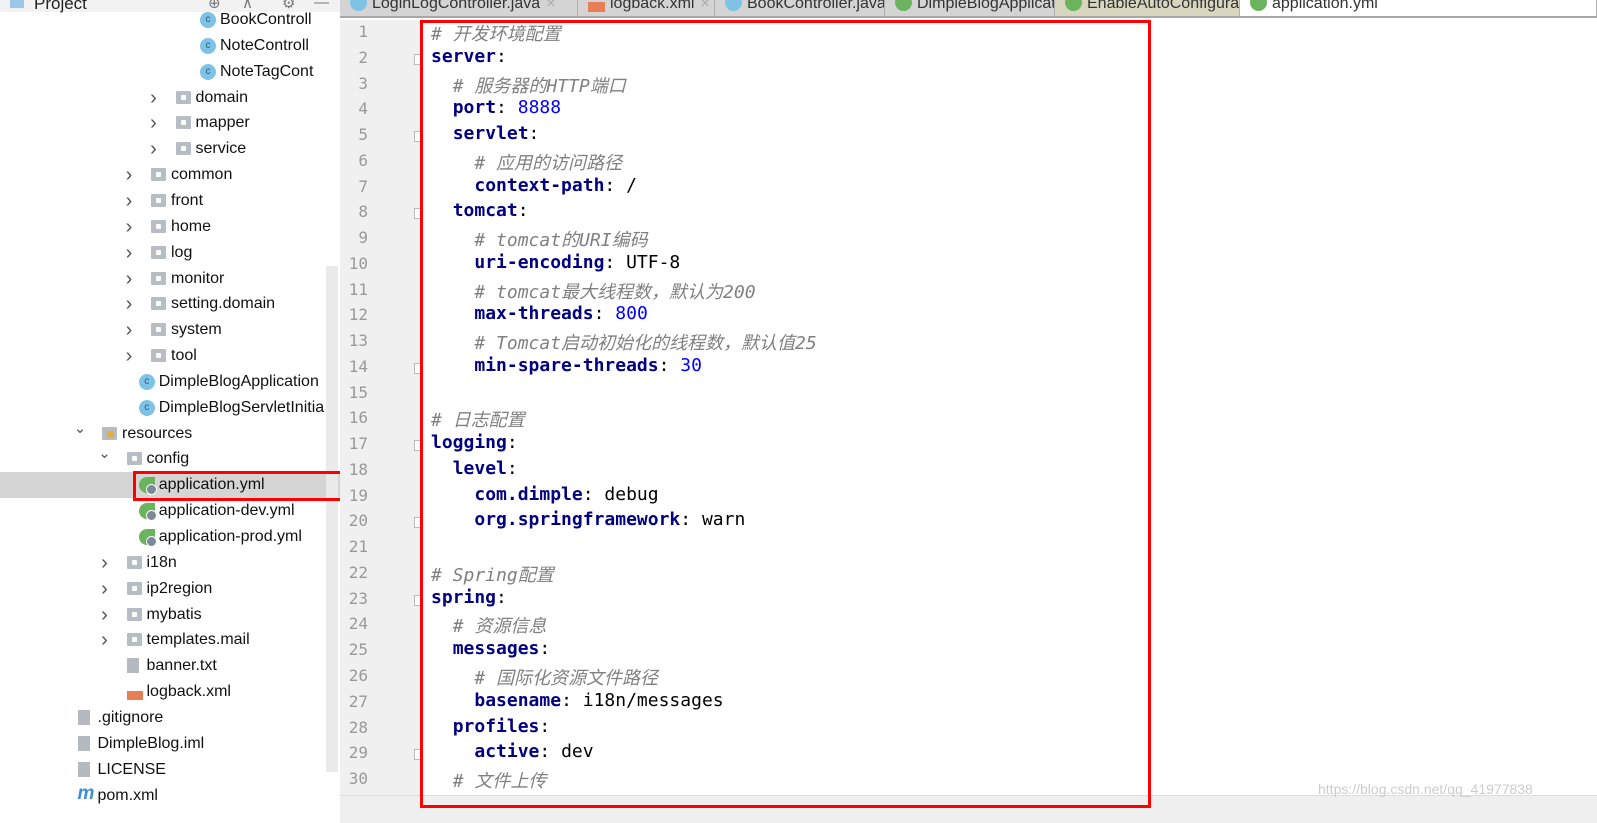 The height and width of the screenshot is (823, 1597). Describe the element at coordinates (238, 381) in the screenshot. I see `tree-item-label: DimpleBlogApplication` at that location.